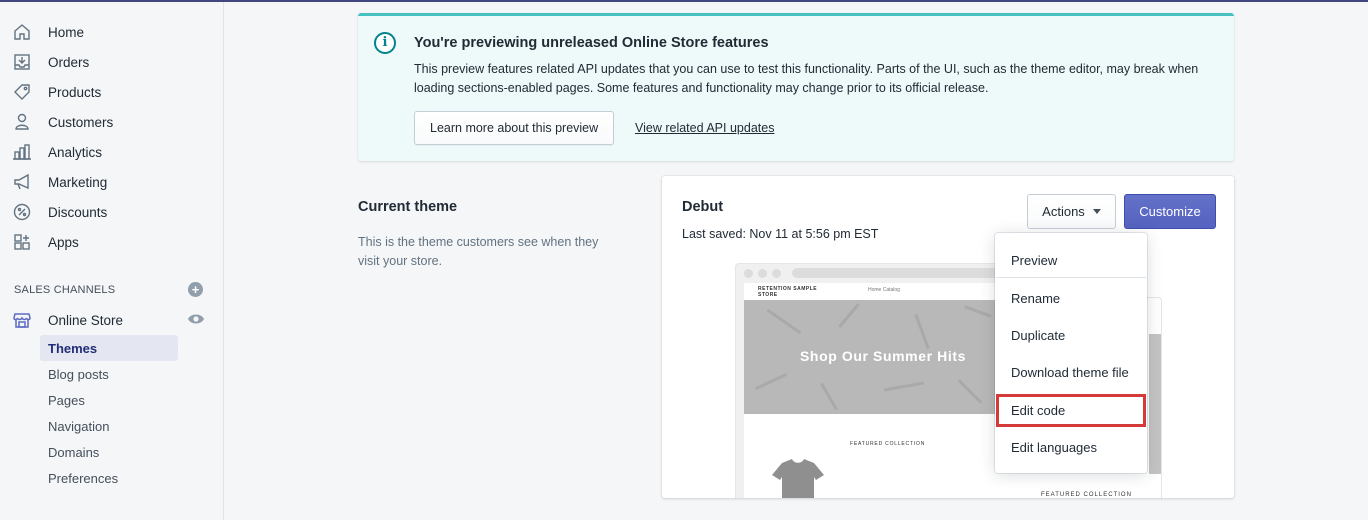  What do you see at coordinates (22, 182) in the screenshot?
I see `megaphone-icon` at bounding box center [22, 182].